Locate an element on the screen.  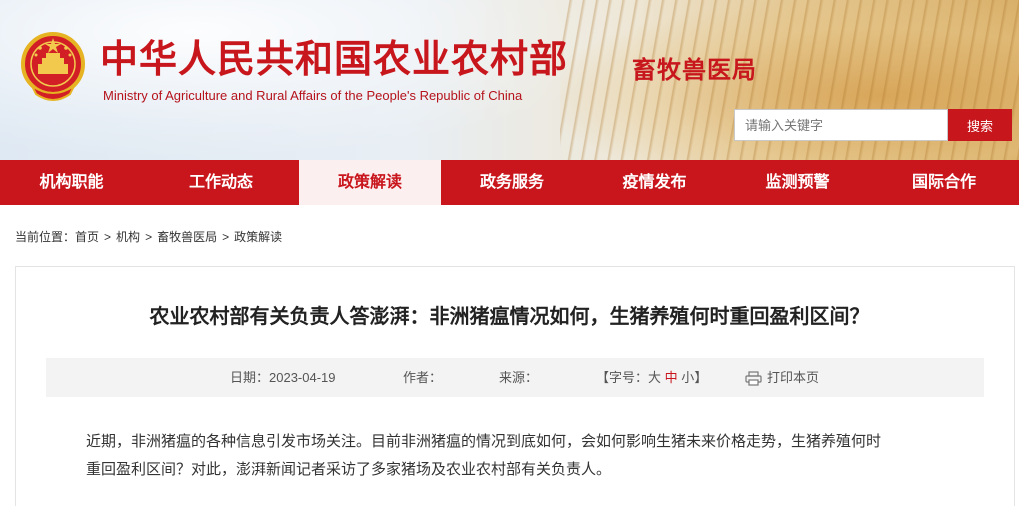
breadcrumb: 当前位置：首页 > 机构 > 畜牧兽医局 > 政策解读 is located at coordinates (148, 236).